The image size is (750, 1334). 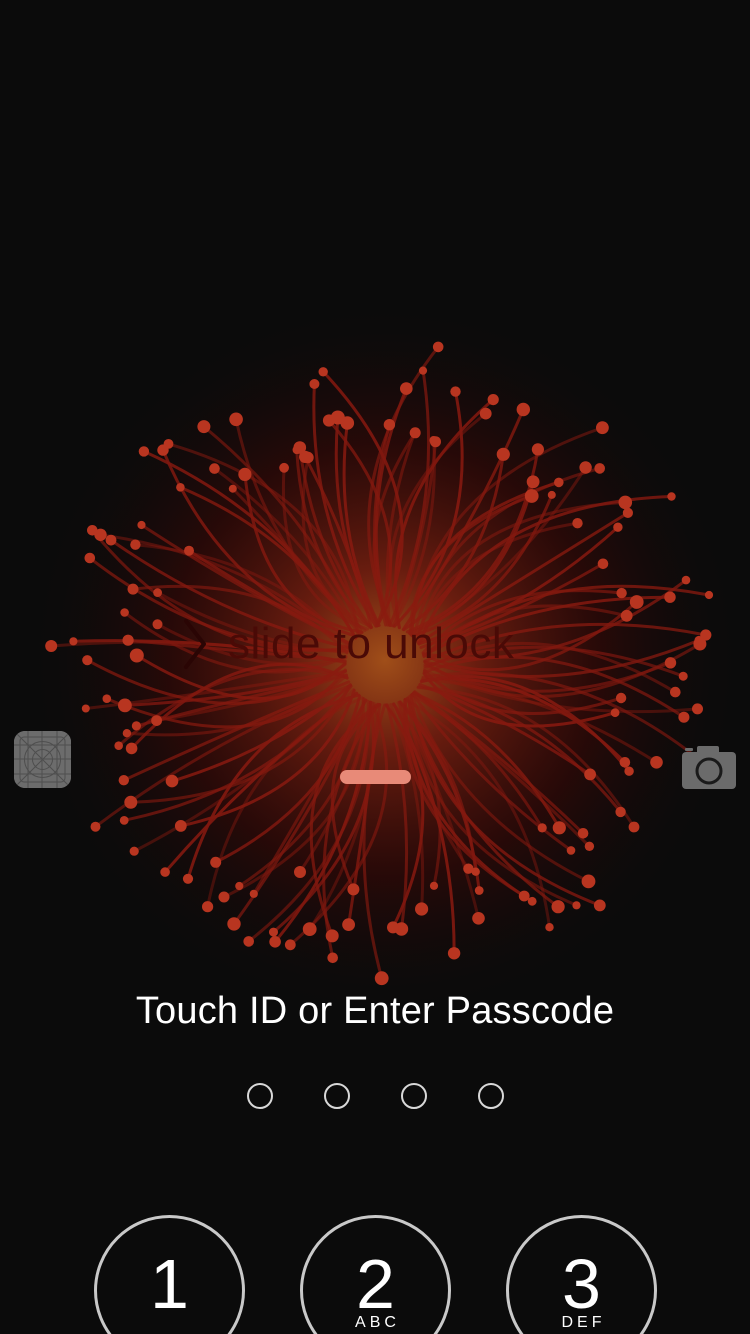 I want to click on keypad-key-number: 2, so click(x=375, y=1284).